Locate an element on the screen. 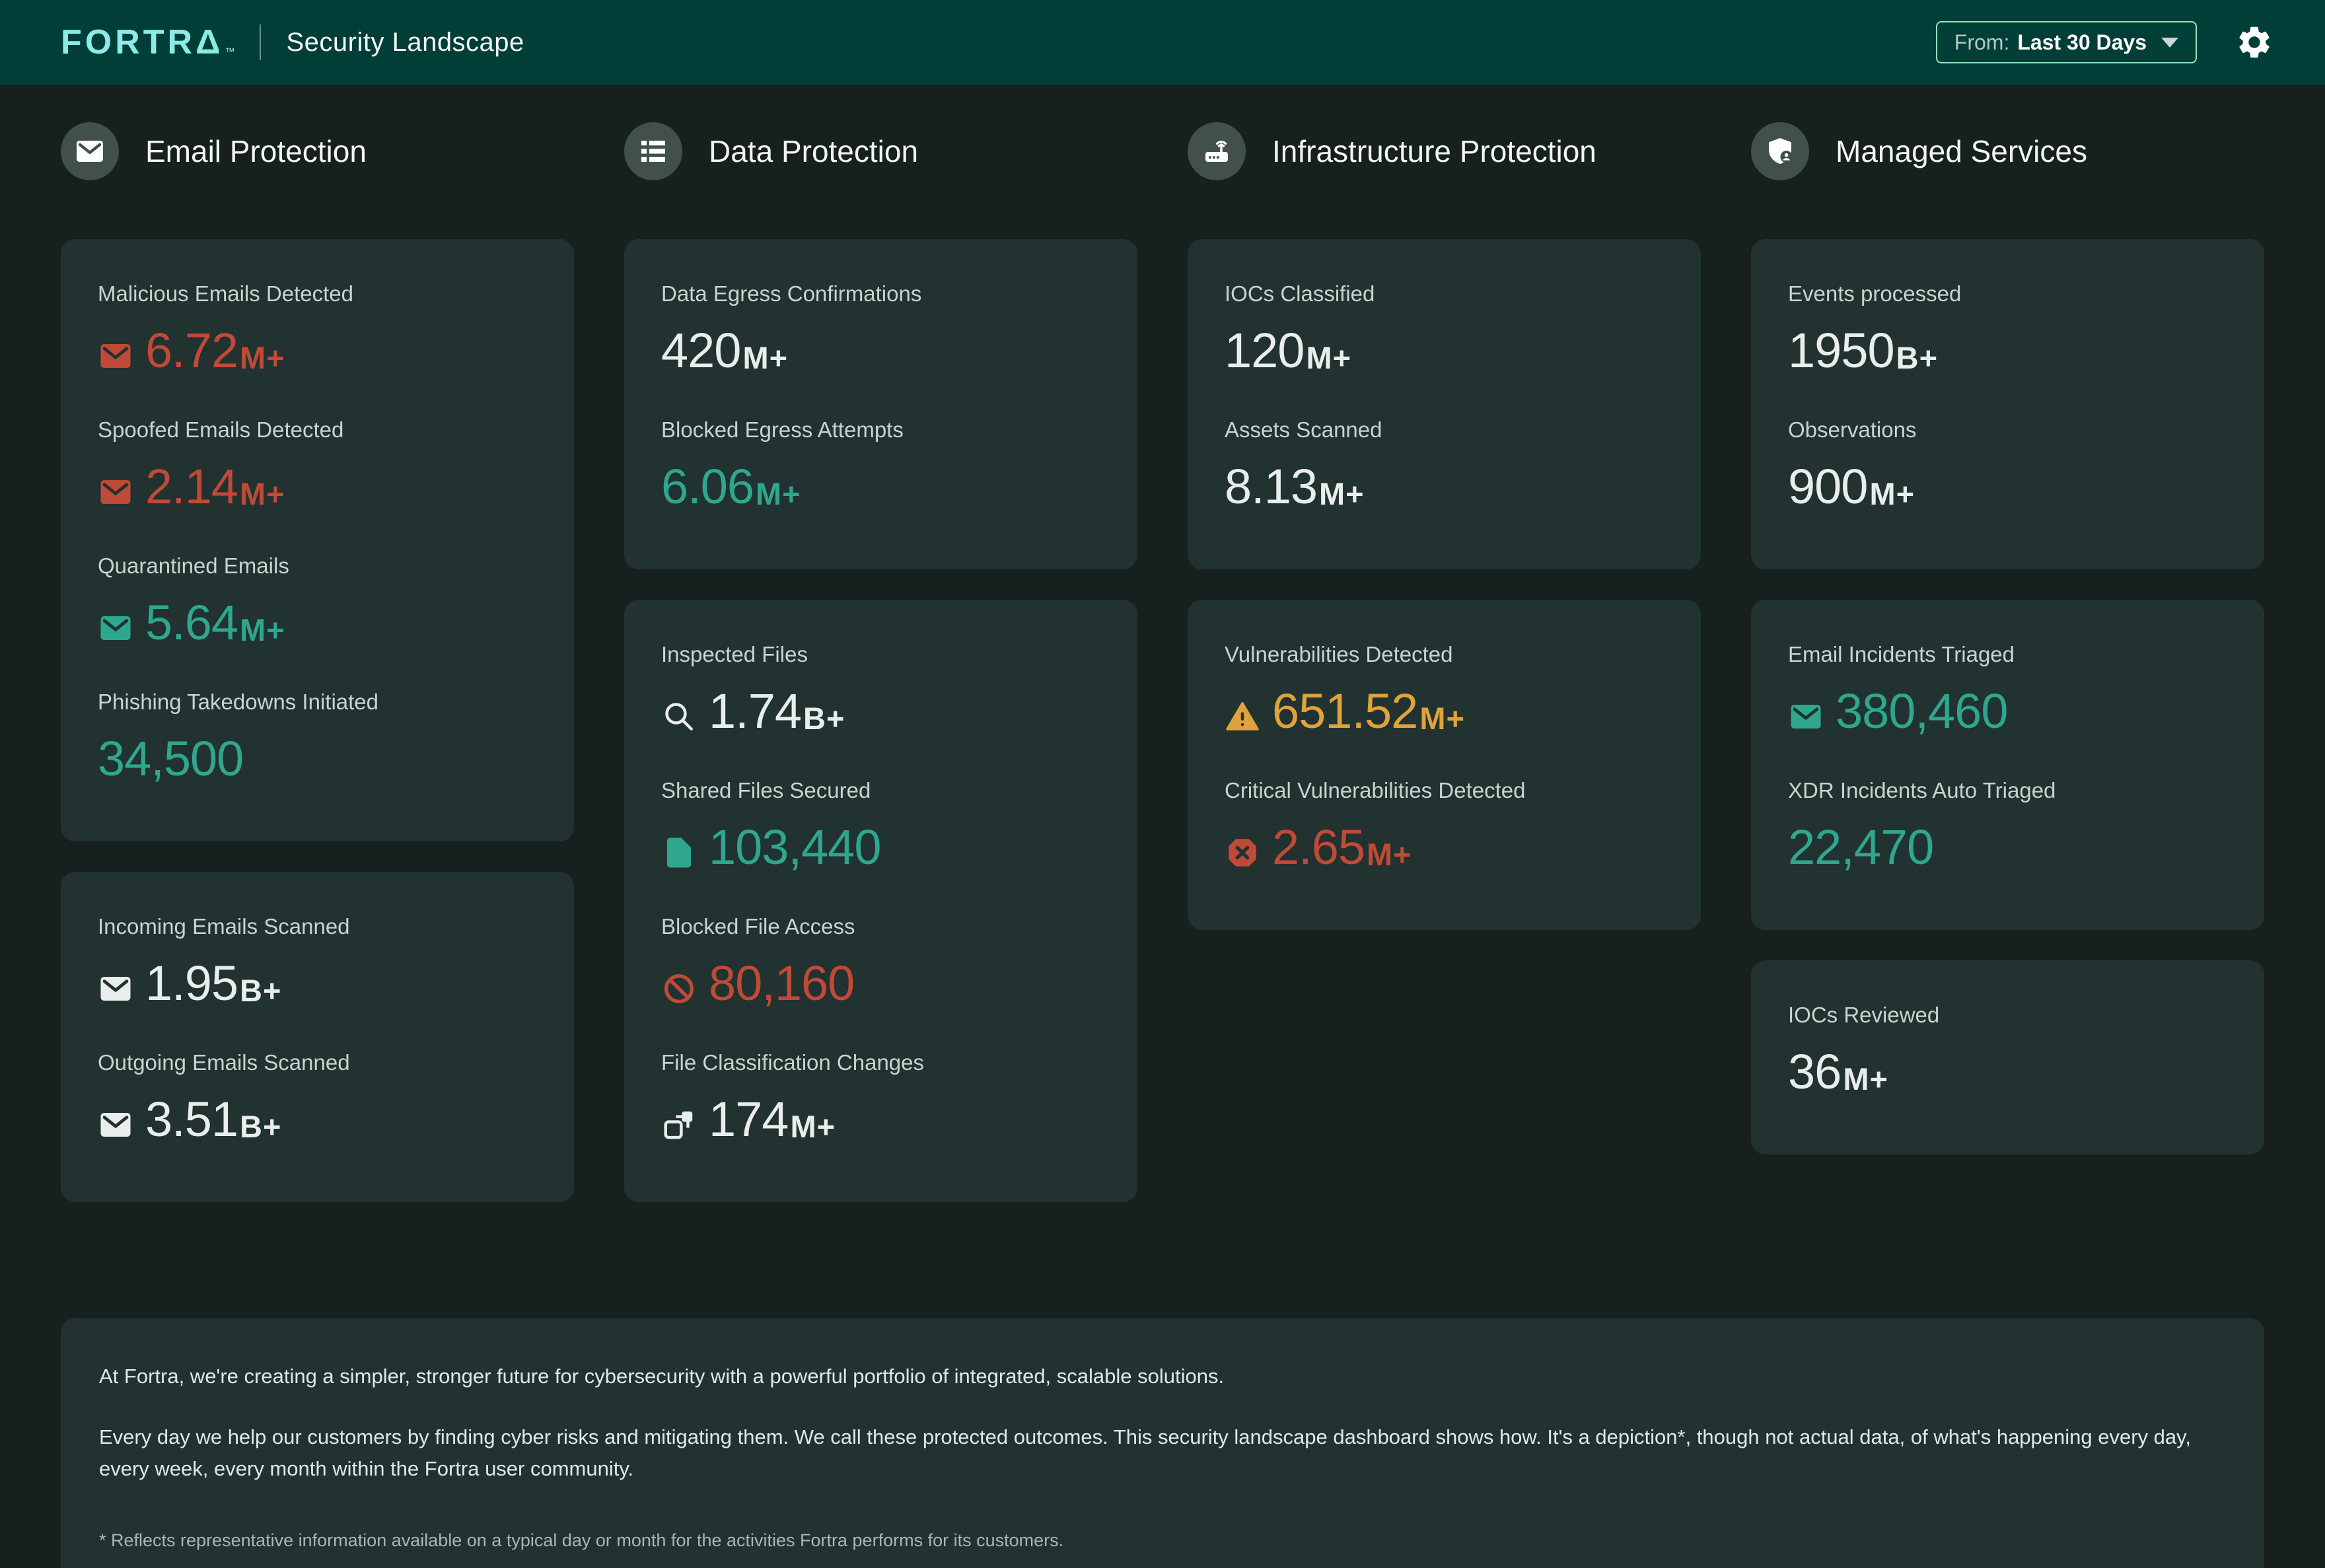  fortra-logo-text: FORTRΔ is located at coordinates (142, 42).